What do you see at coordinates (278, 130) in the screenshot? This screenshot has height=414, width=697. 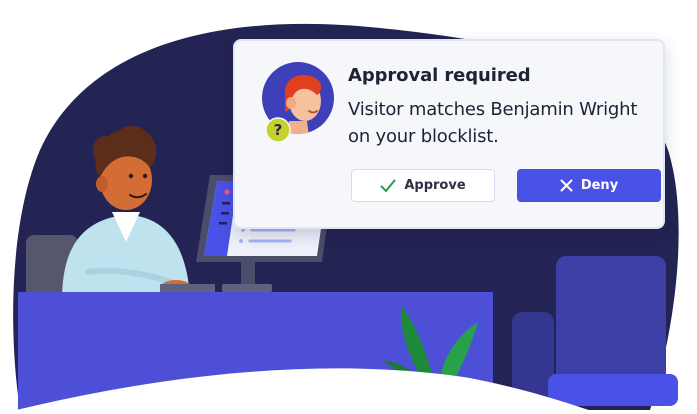 I see `avatar-badge-label: ?` at bounding box center [278, 130].